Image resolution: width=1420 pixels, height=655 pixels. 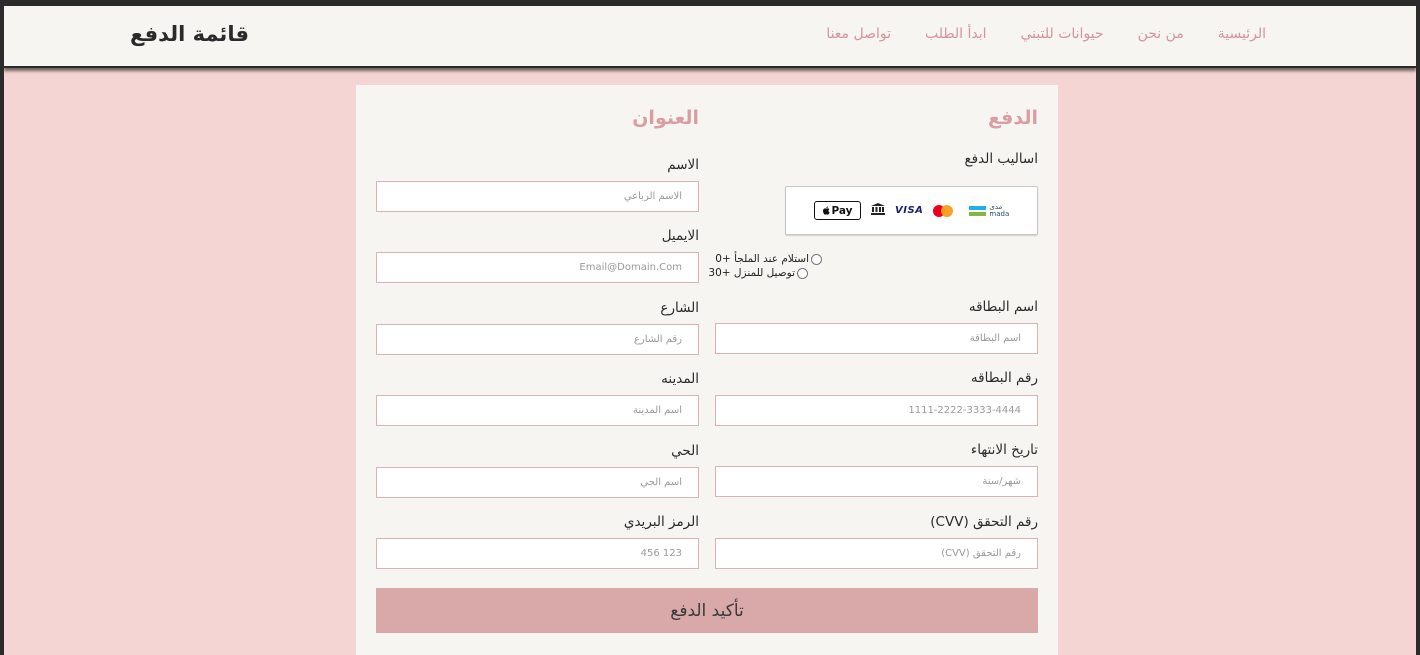 What do you see at coordinates (876, 410) in the screenshot?
I see `card-number-input` at bounding box center [876, 410].